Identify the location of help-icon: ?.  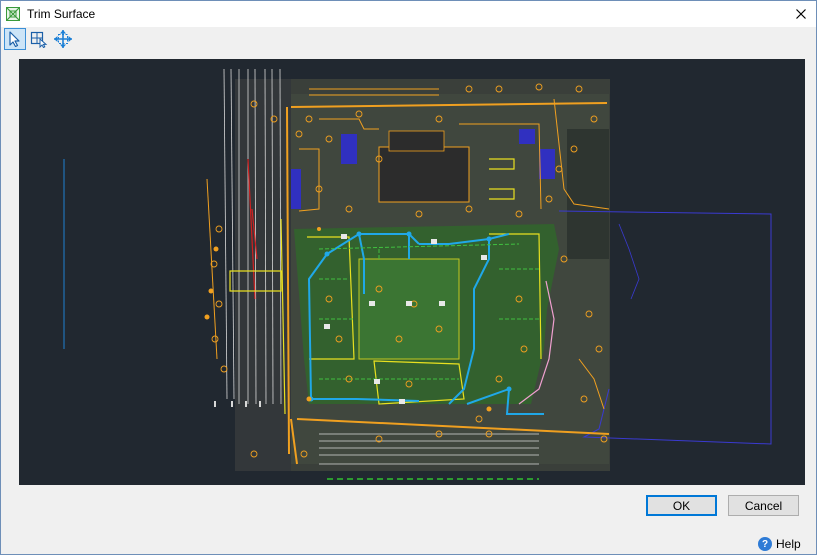
(765, 544).